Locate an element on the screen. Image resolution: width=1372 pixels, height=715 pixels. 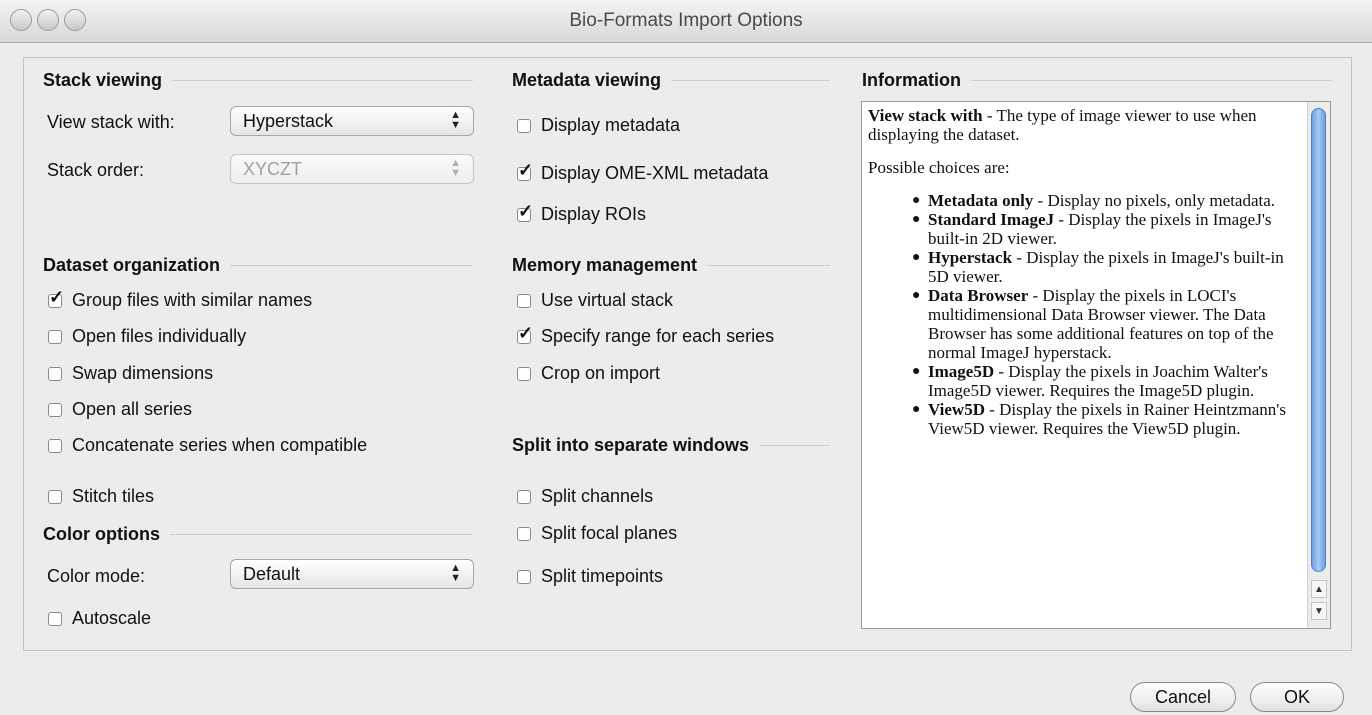
stack-order-value: XYCZT is located at coordinates (273, 168).